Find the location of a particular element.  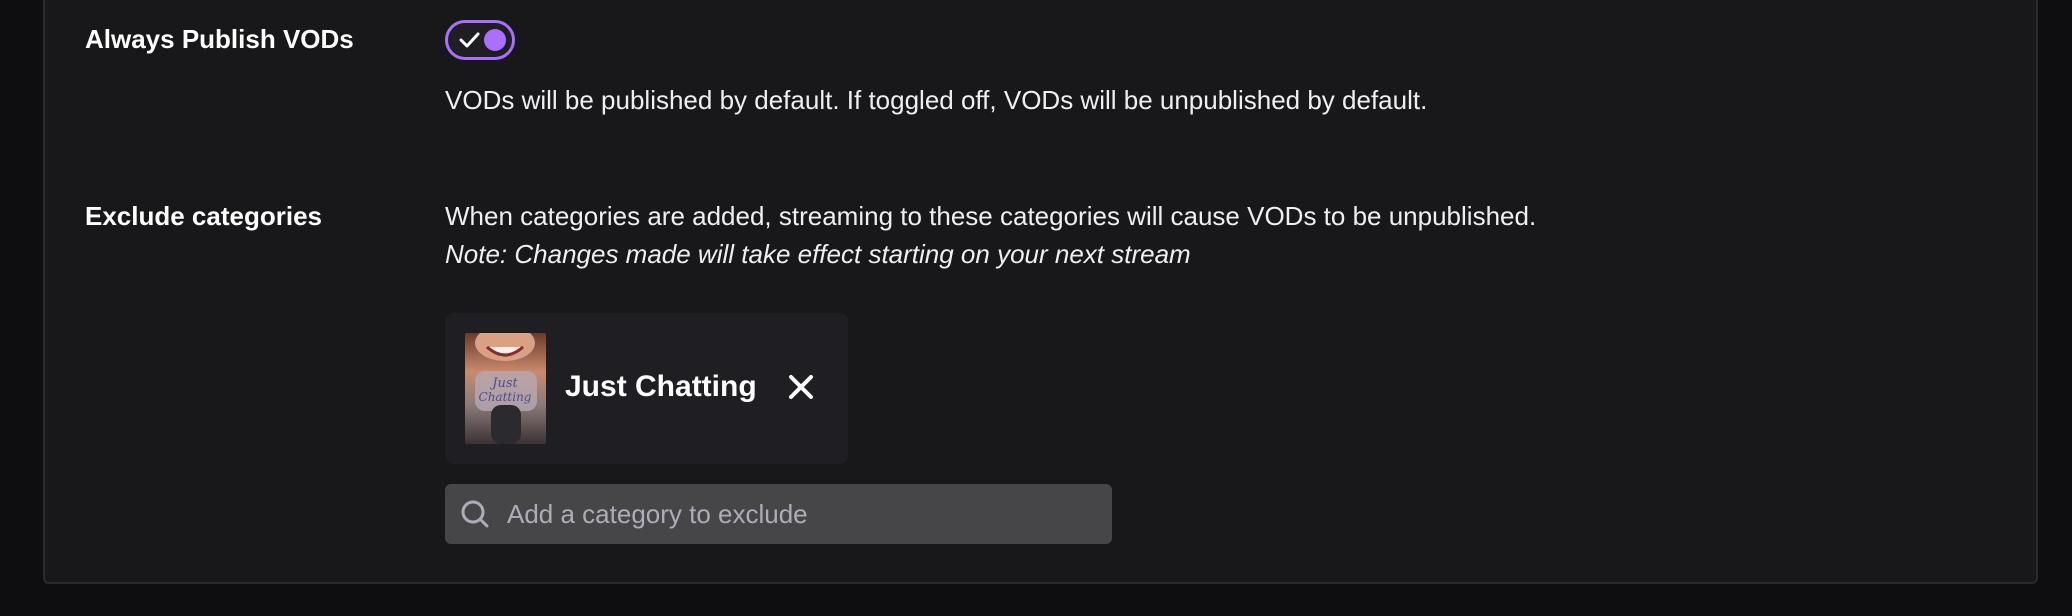

category-chip: Just Chatting Just Chatting is located at coordinates (646, 388).